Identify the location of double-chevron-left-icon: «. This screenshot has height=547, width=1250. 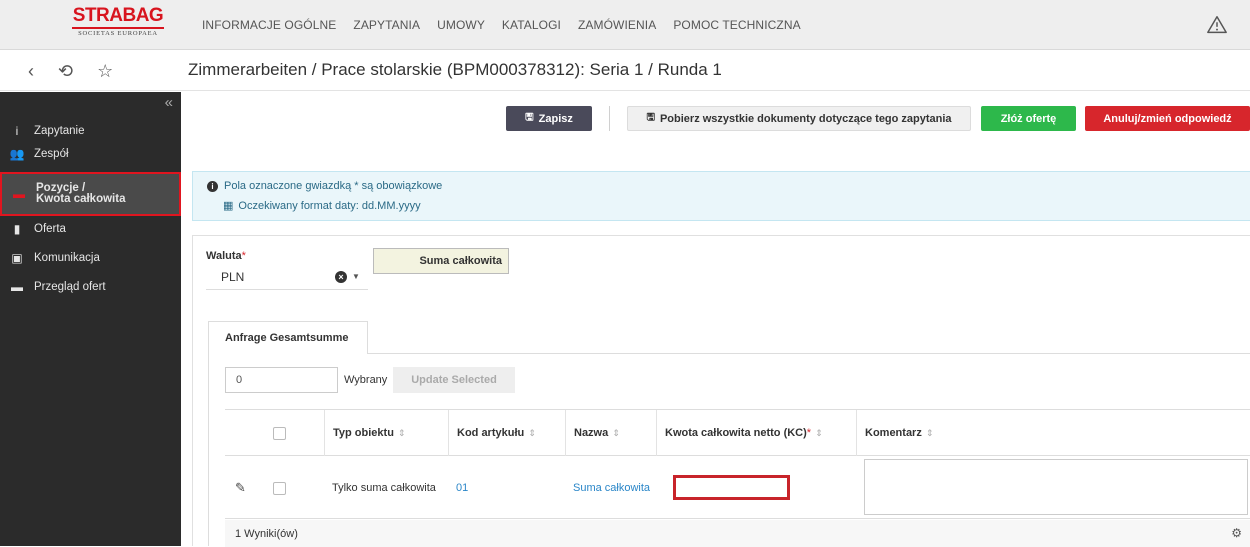
(169, 102).